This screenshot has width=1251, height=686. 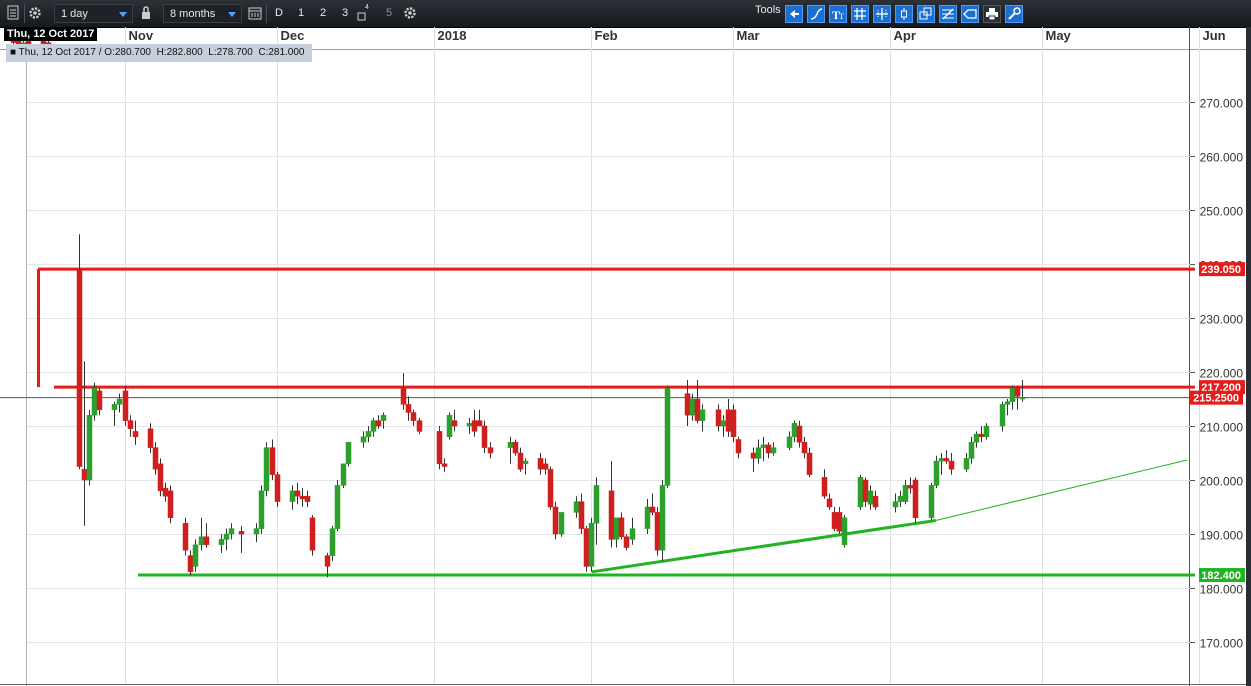 I want to click on period-button-3: 3, so click(x=345, y=13).